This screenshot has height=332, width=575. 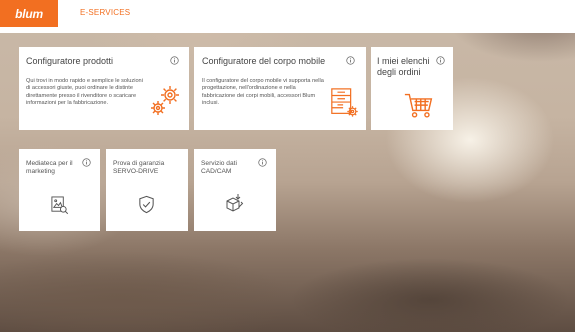 What do you see at coordinates (49, 167) in the screenshot?
I see `tile-title: Mediateca per il marketing` at bounding box center [49, 167].